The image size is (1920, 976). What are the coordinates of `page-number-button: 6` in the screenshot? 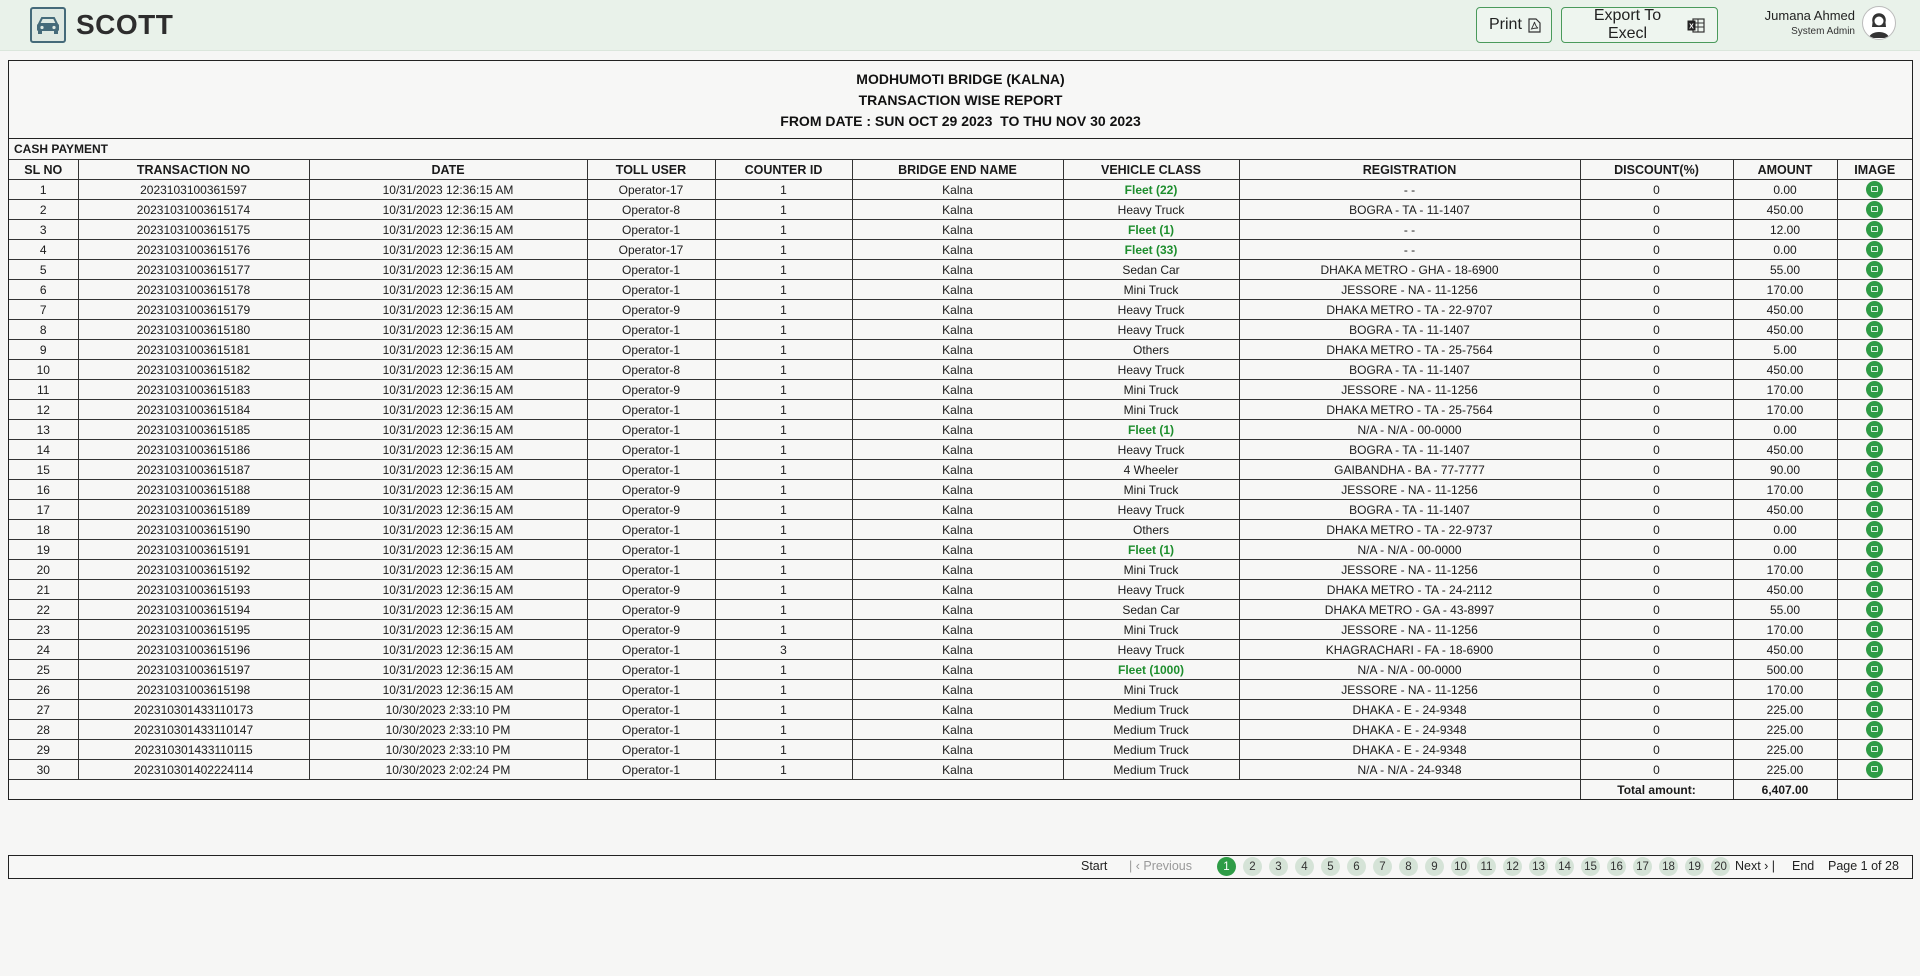 It's located at (1356, 866).